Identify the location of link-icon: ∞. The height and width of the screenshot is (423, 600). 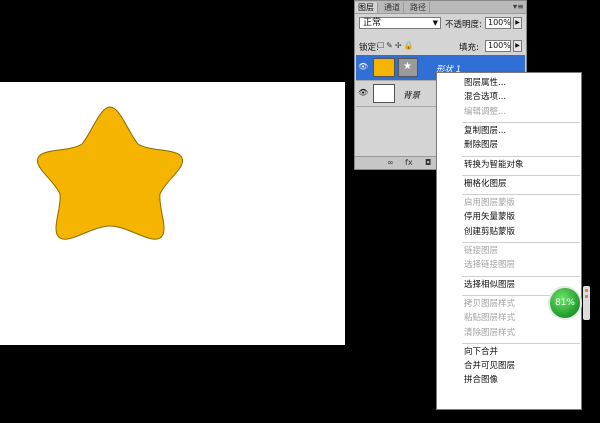
(390, 162).